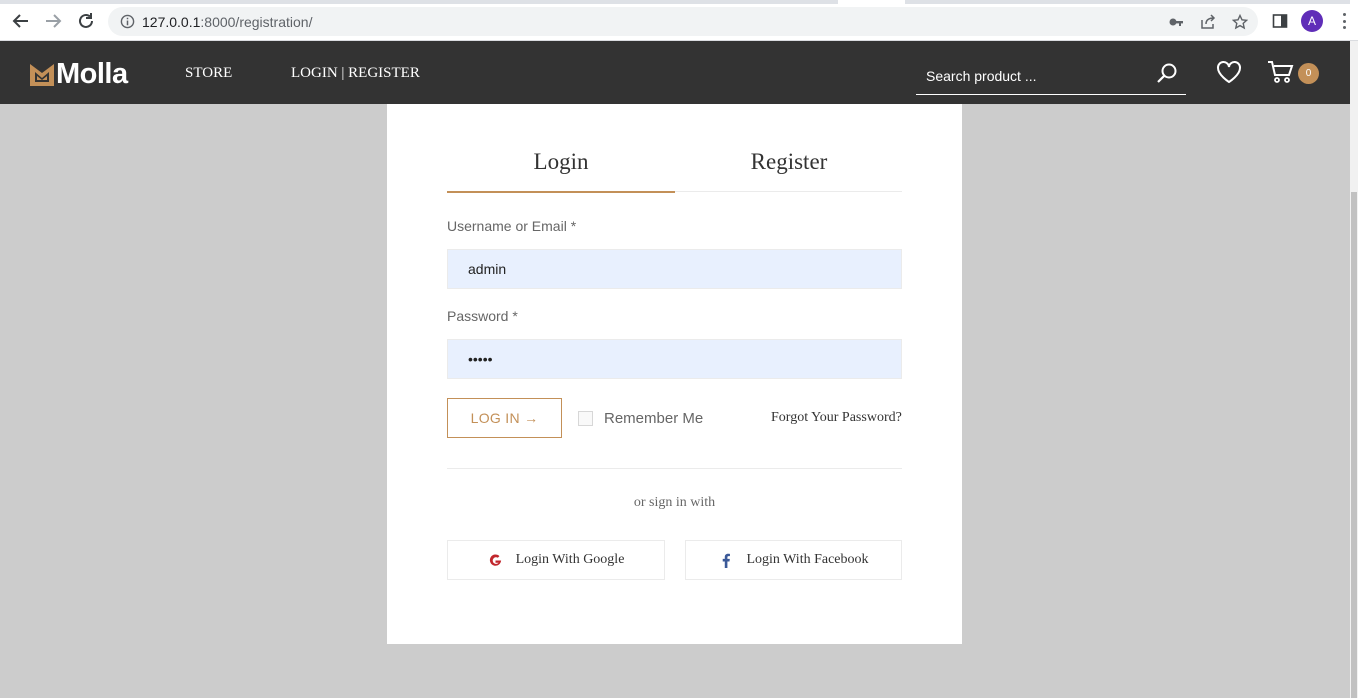 The height and width of the screenshot is (698, 1358). Describe the element at coordinates (726, 560) in the screenshot. I see `facebook-icon` at that location.